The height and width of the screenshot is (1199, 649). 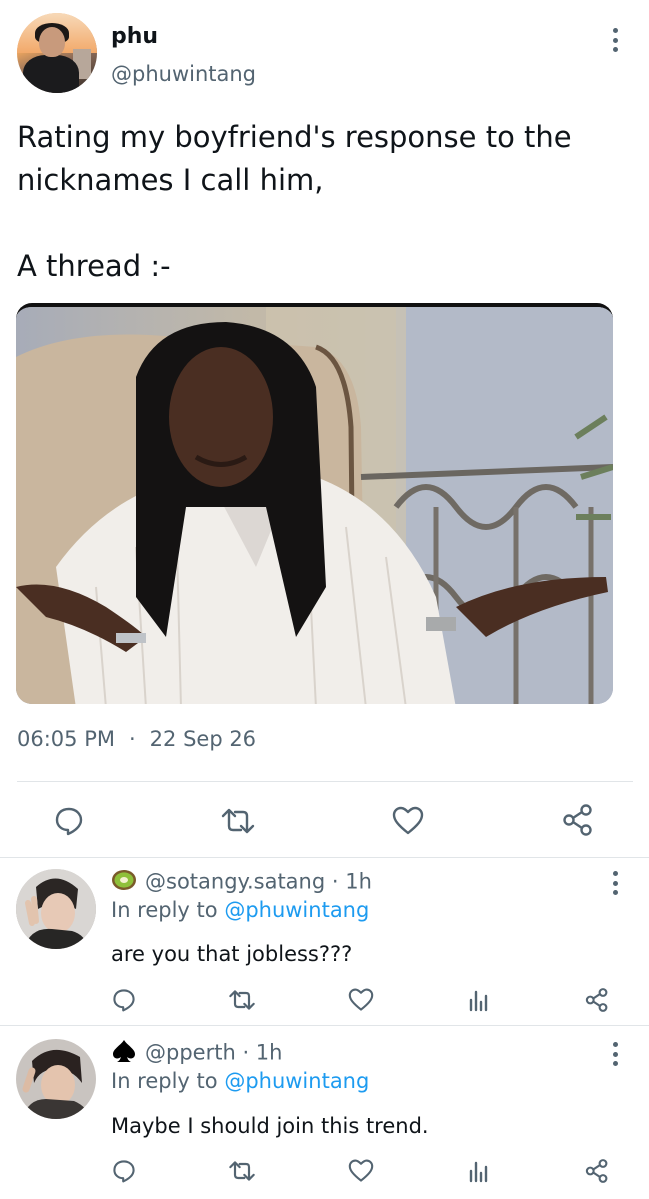 What do you see at coordinates (57, 53) in the screenshot?
I see `main-avatar` at bounding box center [57, 53].